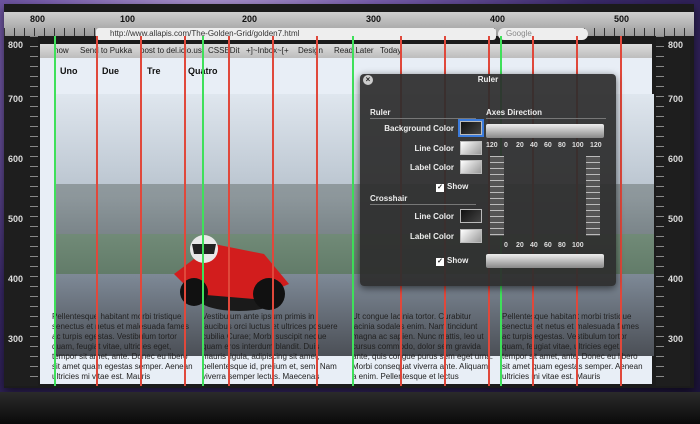 The width and height of the screenshot is (700, 424). What do you see at coordinates (354, 50) in the screenshot?
I see `bookmark-item: Read Later` at bounding box center [354, 50].